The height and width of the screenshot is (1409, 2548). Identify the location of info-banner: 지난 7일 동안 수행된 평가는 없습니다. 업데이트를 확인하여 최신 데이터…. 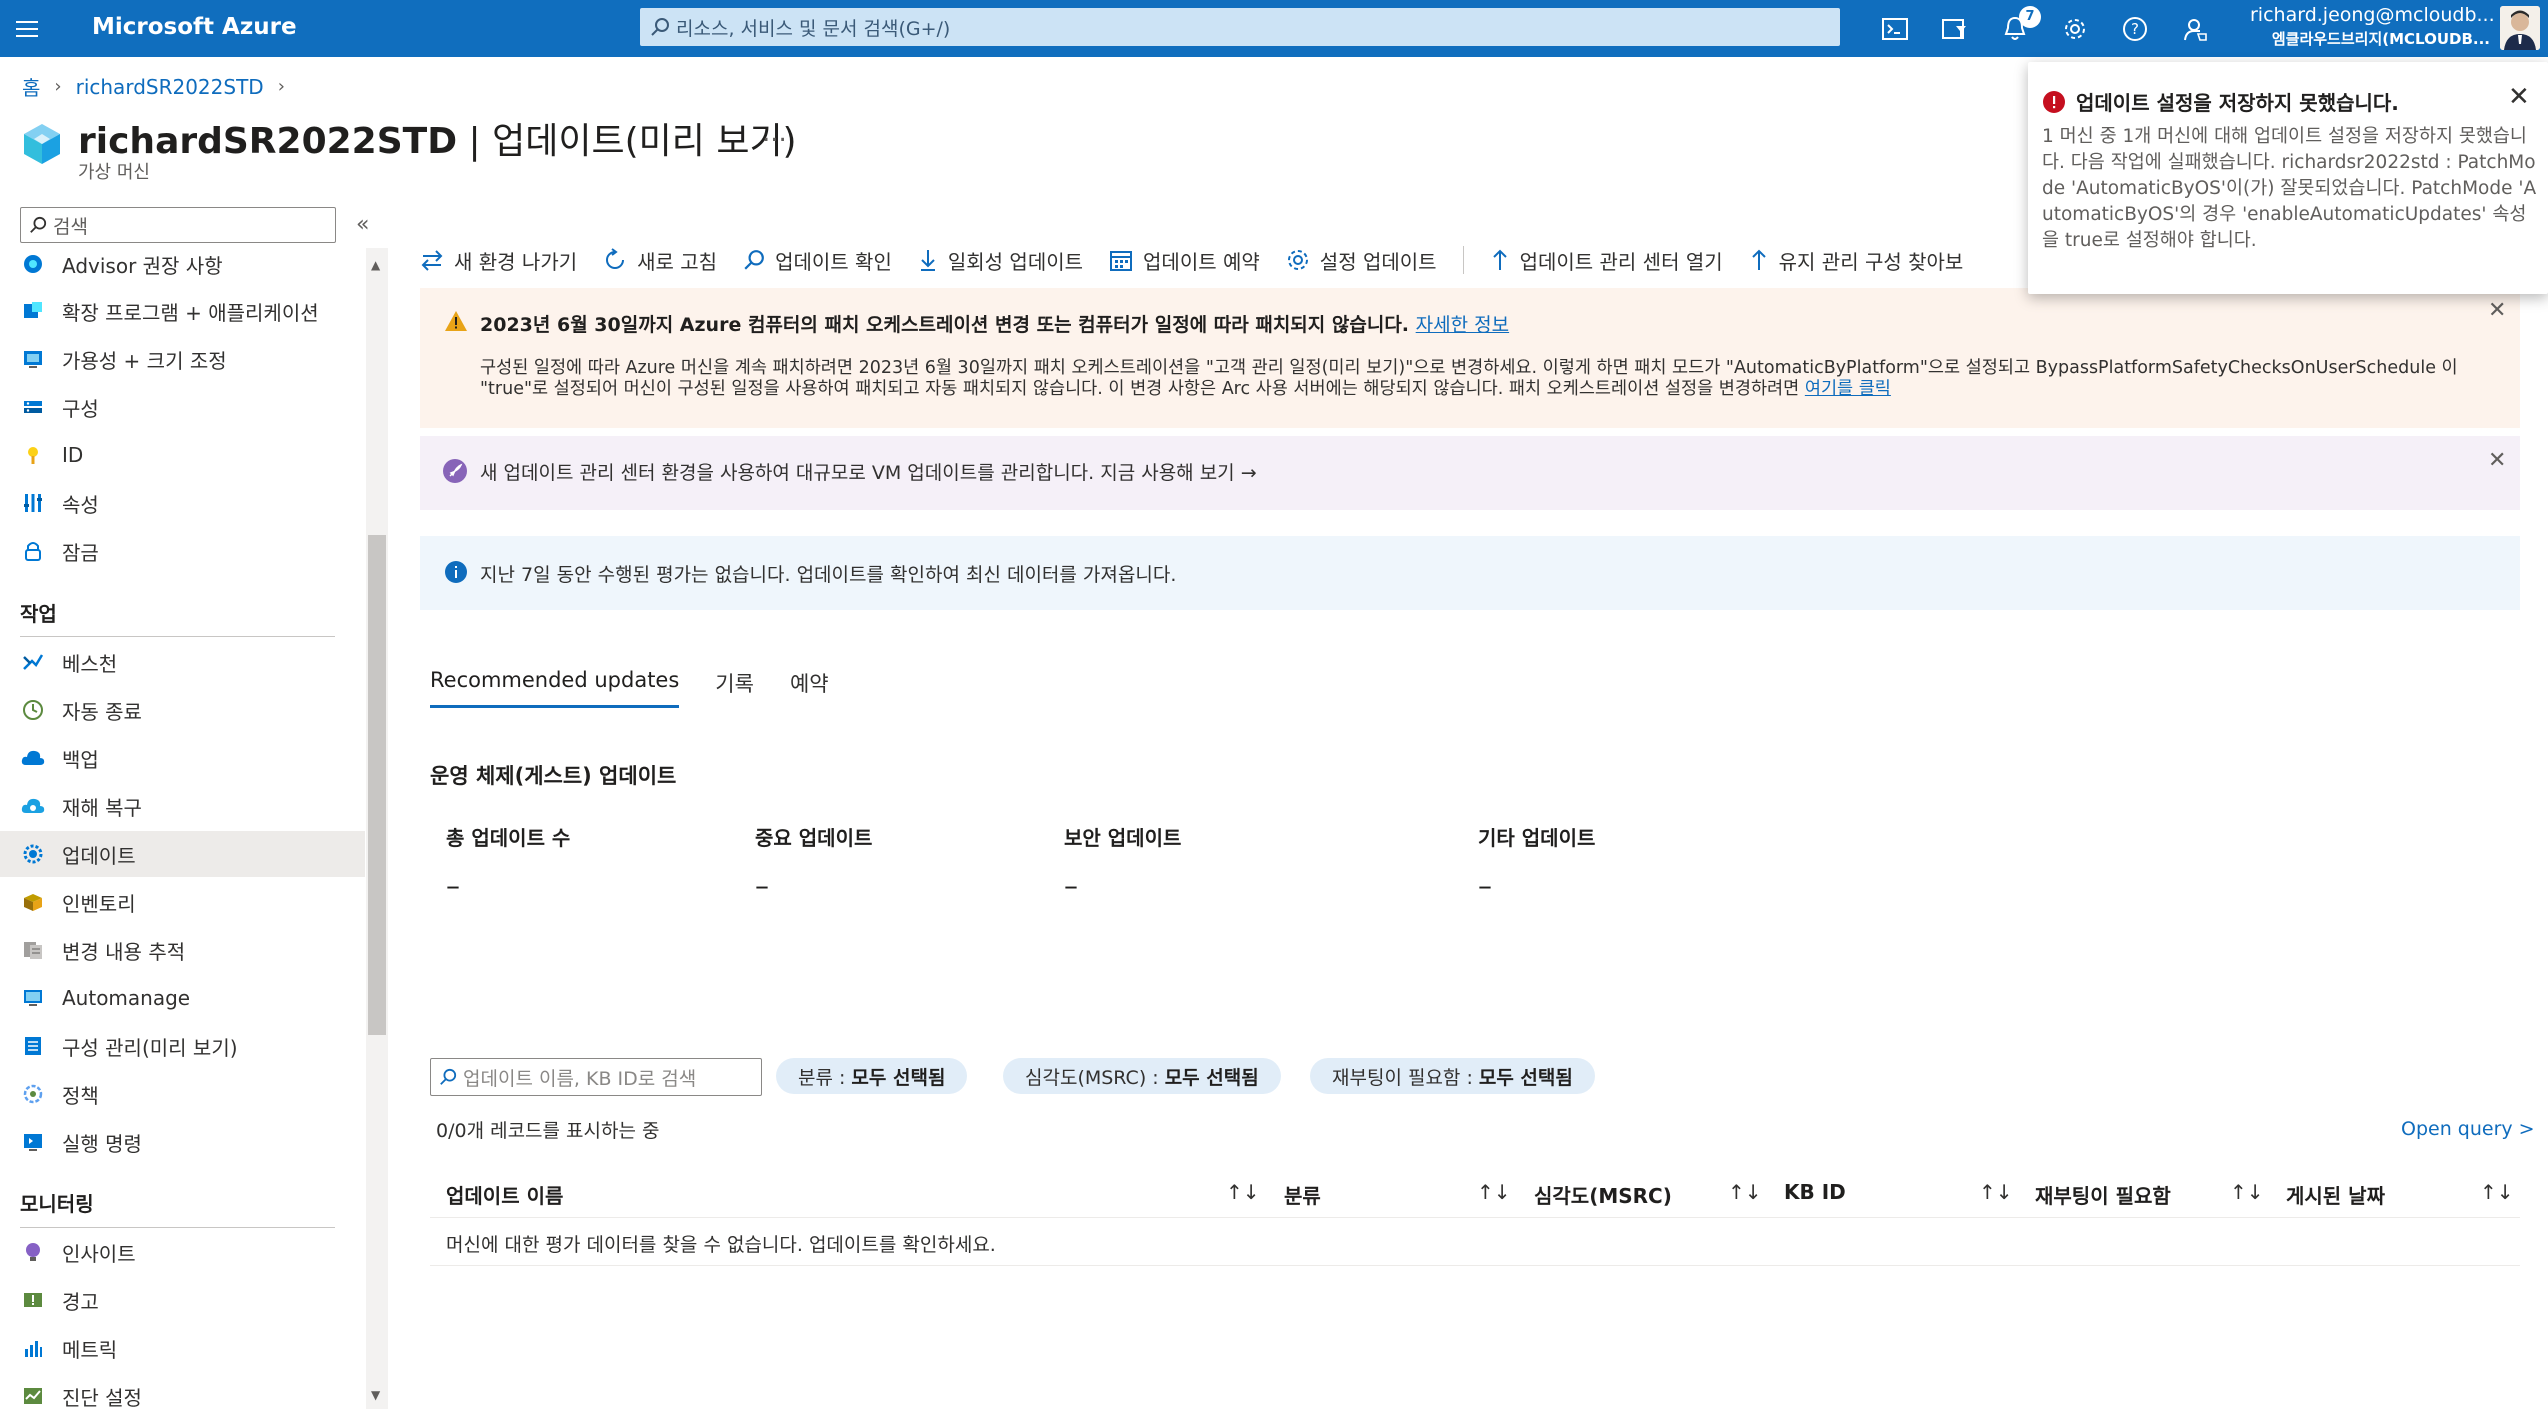
(1470, 573).